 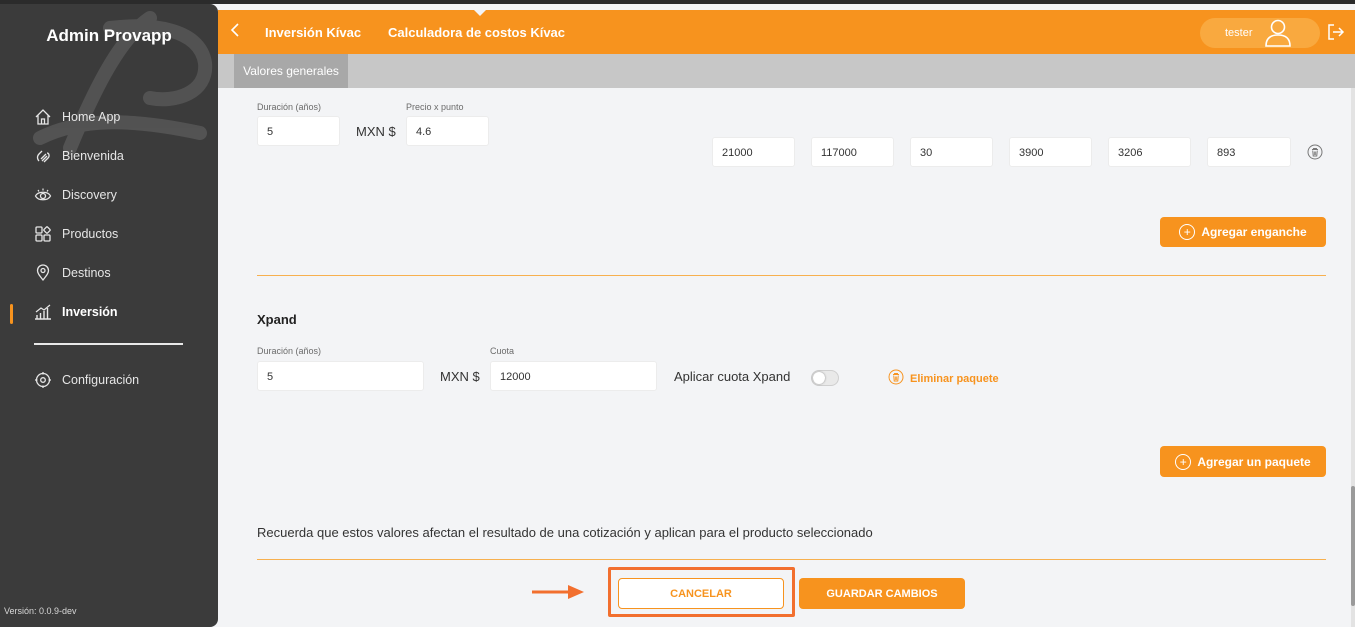 What do you see at coordinates (1336, 32) in the screenshot?
I see `logout-icon` at bounding box center [1336, 32].